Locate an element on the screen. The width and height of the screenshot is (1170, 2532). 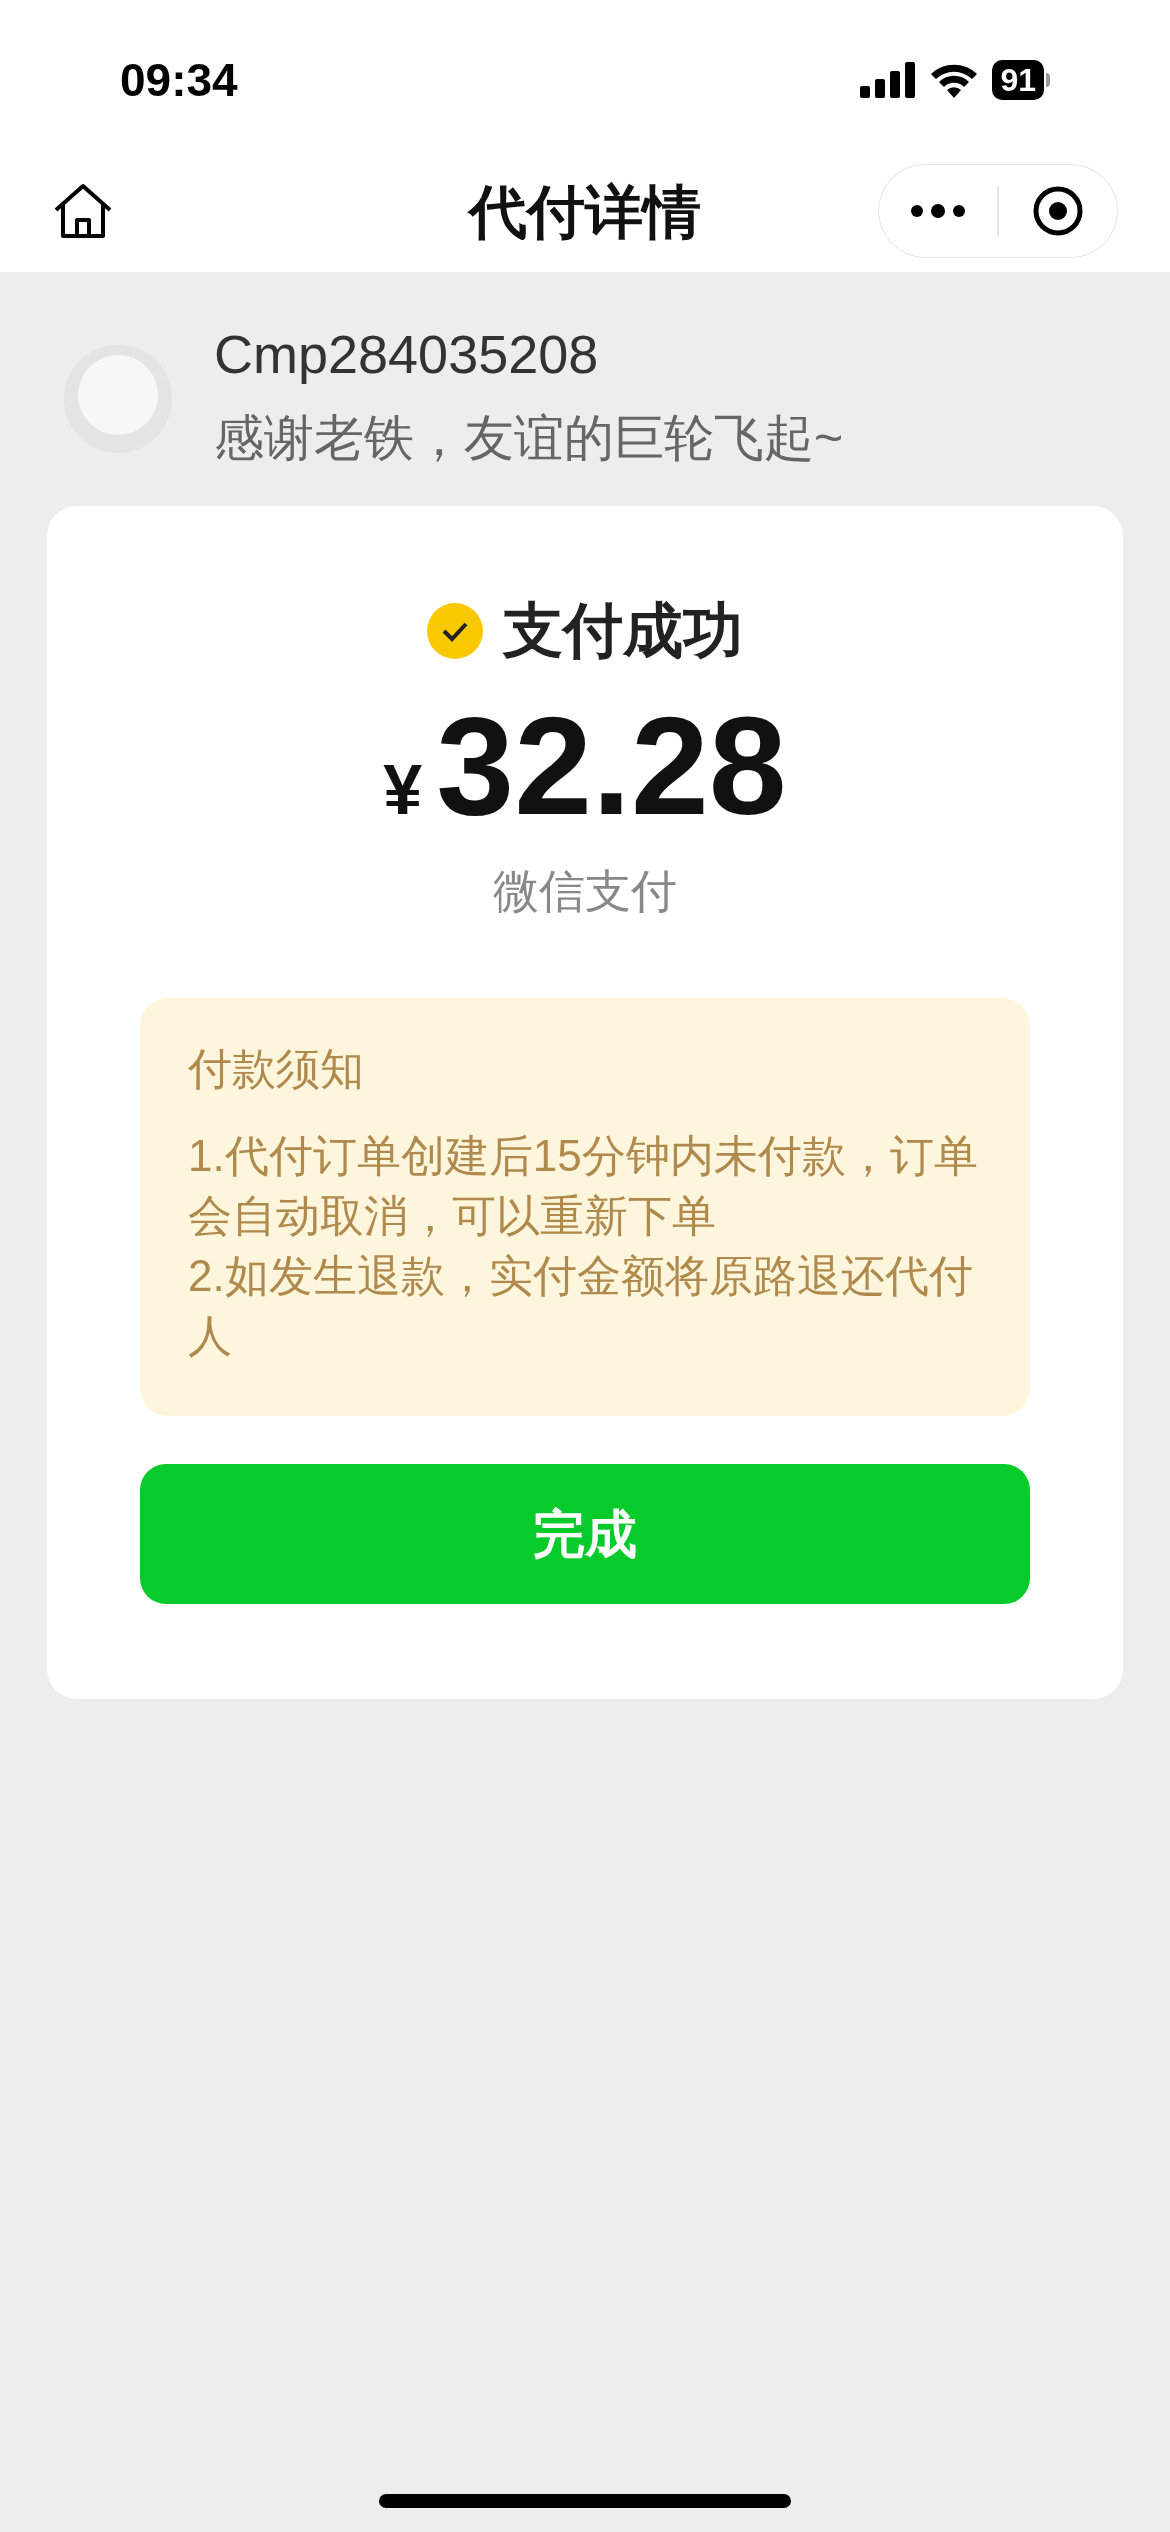
done-button: 完成 is located at coordinates (585, 1534).